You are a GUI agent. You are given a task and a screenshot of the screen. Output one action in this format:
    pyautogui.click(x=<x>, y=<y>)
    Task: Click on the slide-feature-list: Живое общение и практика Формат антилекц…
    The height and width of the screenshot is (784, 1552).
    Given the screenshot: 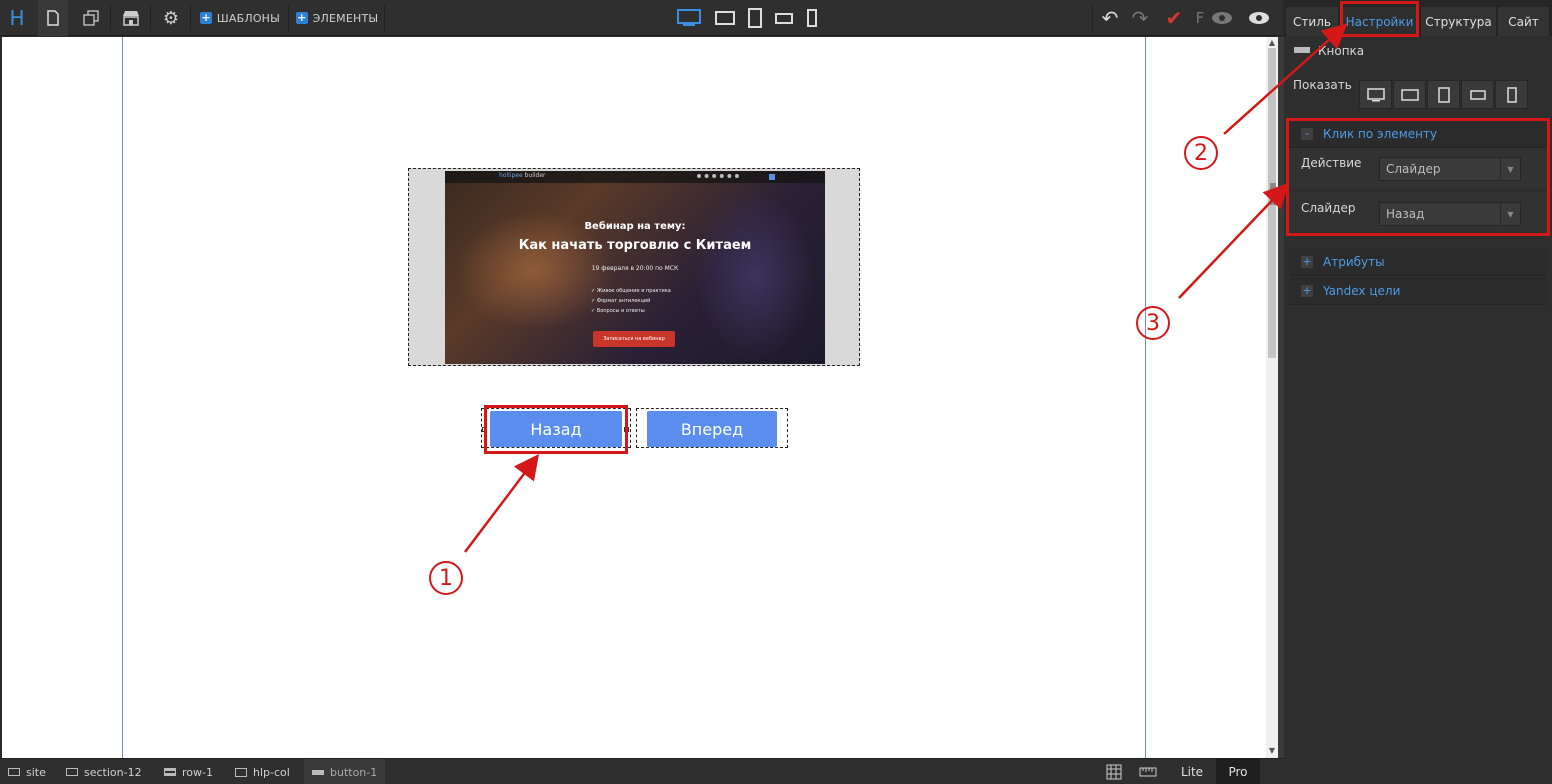 What is the action you would take?
    pyautogui.click(x=631, y=301)
    